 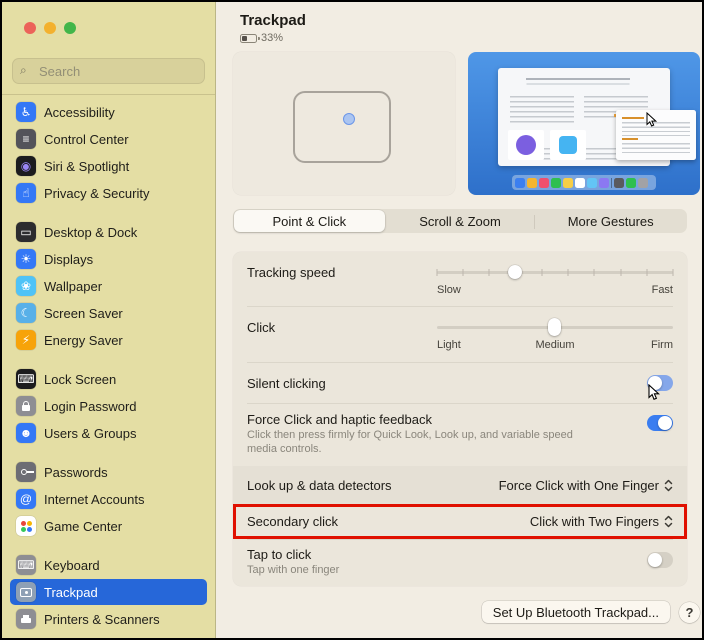 What do you see at coordinates (108, 592) in the screenshot?
I see `sidebar-item-trackpad: Trackpad` at bounding box center [108, 592].